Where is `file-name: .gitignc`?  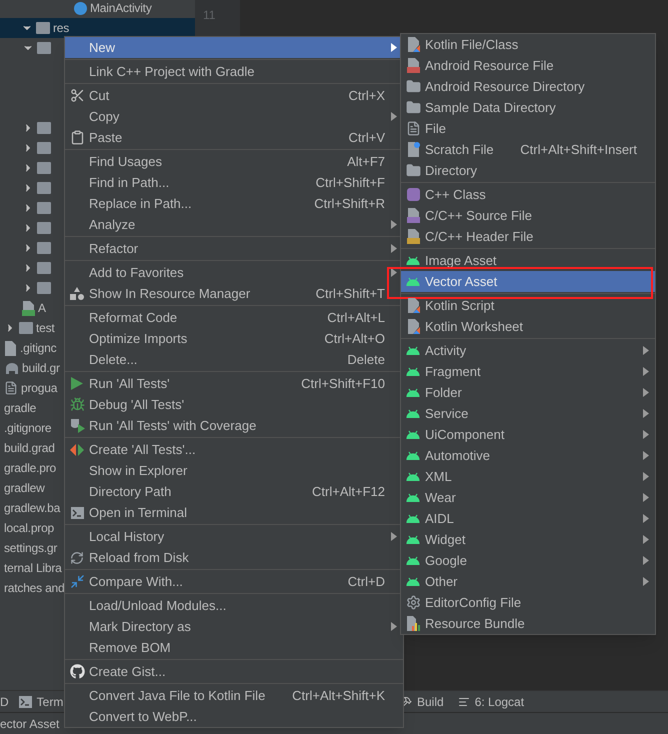 file-name: .gitignc is located at coordinates (38, 348).